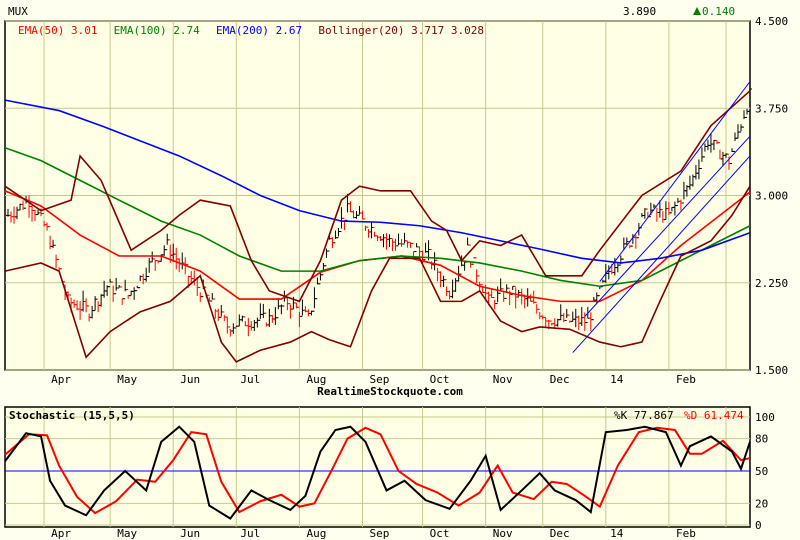 The image size is (800, 540). What do you see at coordinates (57, 30) in the screenshot?
I see `legend-entry: EMA(50) 3.01` at bounding box center [57, 30].